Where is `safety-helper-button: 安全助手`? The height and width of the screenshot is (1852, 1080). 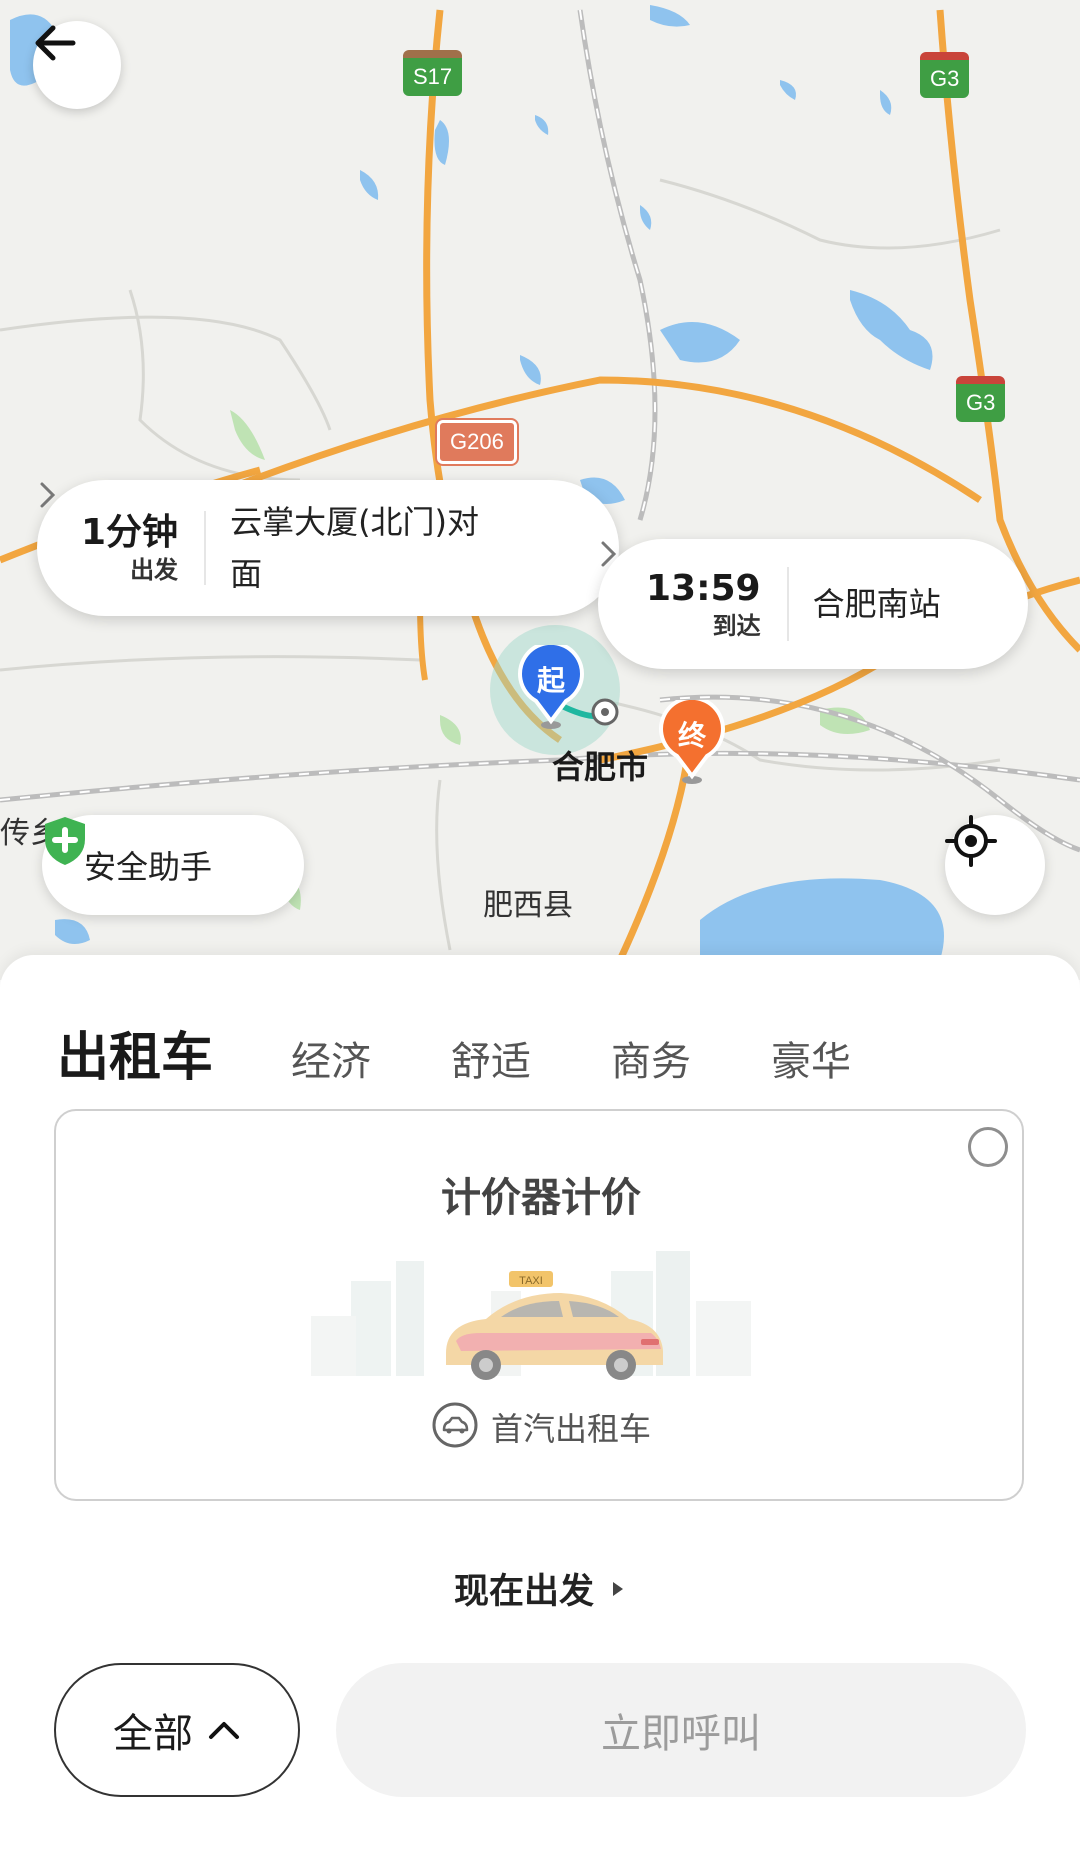 safety-helper-button: 安全助手 is located at coordinates (173, 865).